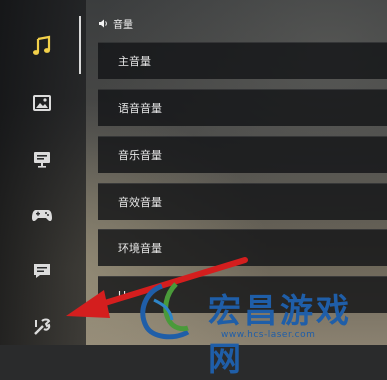 Image resolution: width=387 pixels, height=380 pixels. I want to click on sidebar-item-chat, so click(42, 271).